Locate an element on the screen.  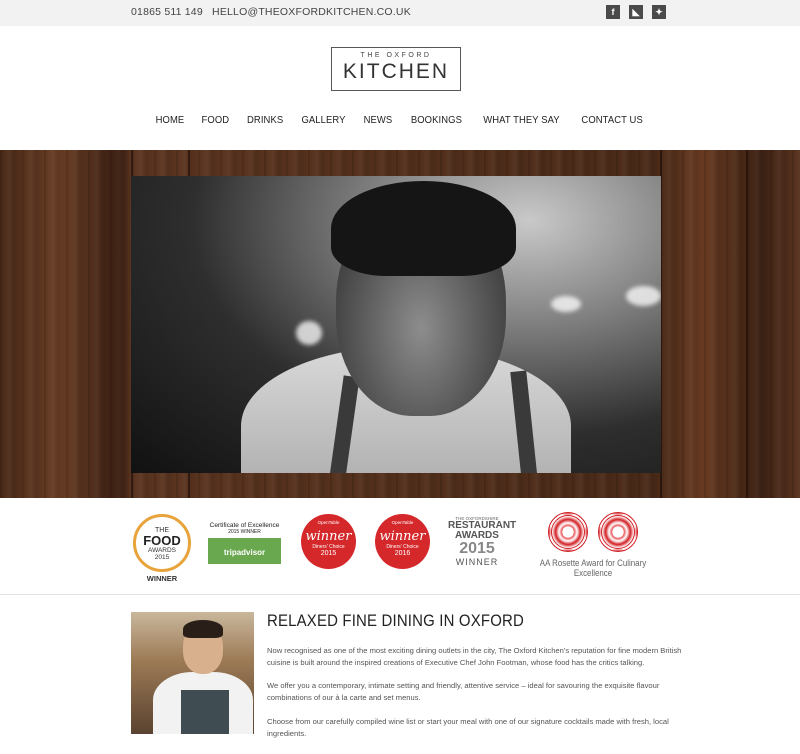
tripadvisor-subtitle: 2015 WINNER is located at coordinates (244, 532).